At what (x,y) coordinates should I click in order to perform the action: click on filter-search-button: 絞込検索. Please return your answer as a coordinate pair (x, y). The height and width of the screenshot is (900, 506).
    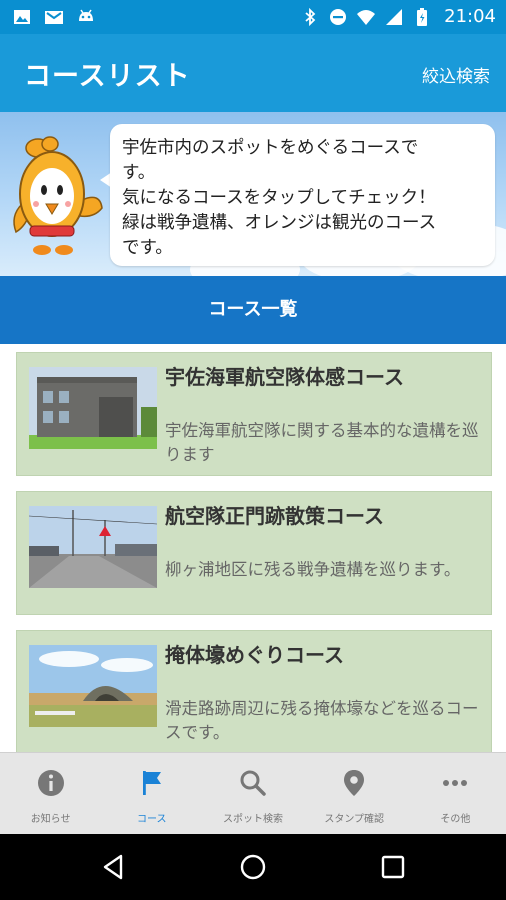
    Looking at the image, I should click on (456, 74).